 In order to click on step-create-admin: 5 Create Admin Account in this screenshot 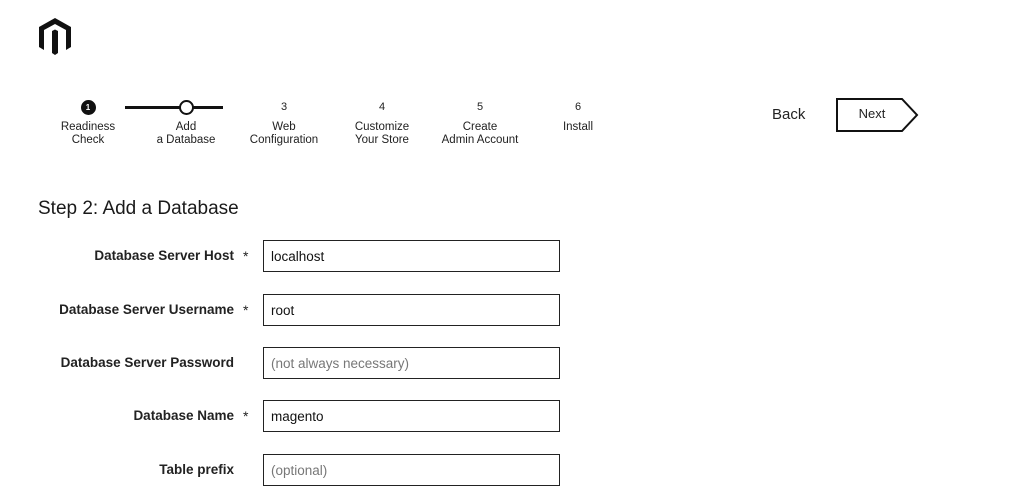, I will do `click(480, 121)`.